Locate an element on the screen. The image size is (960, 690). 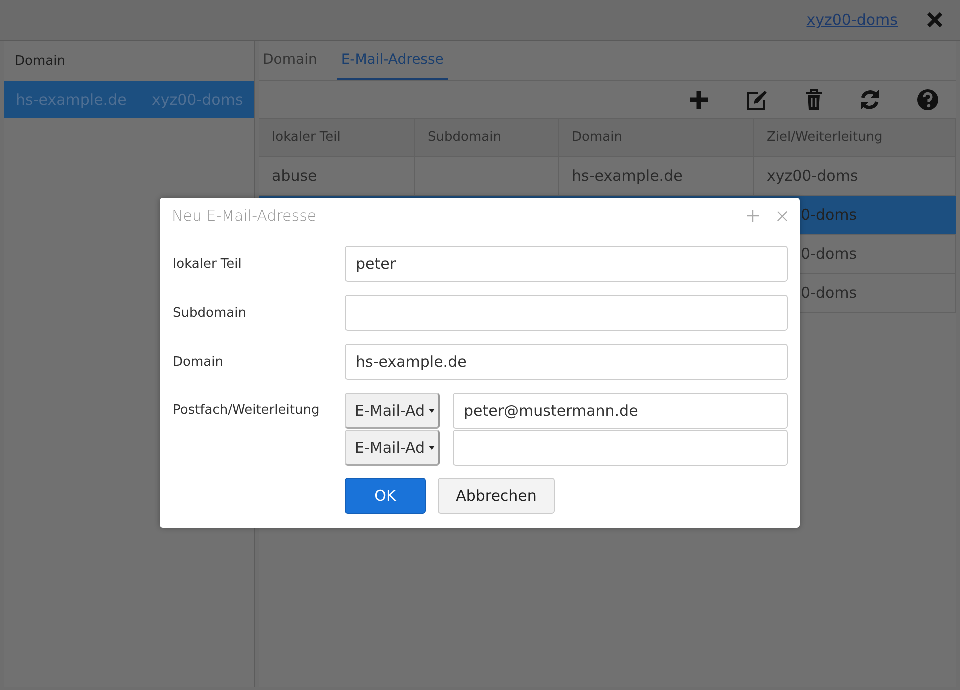
input-field: peter@mustermann.de is located at coordinates (620, 411).